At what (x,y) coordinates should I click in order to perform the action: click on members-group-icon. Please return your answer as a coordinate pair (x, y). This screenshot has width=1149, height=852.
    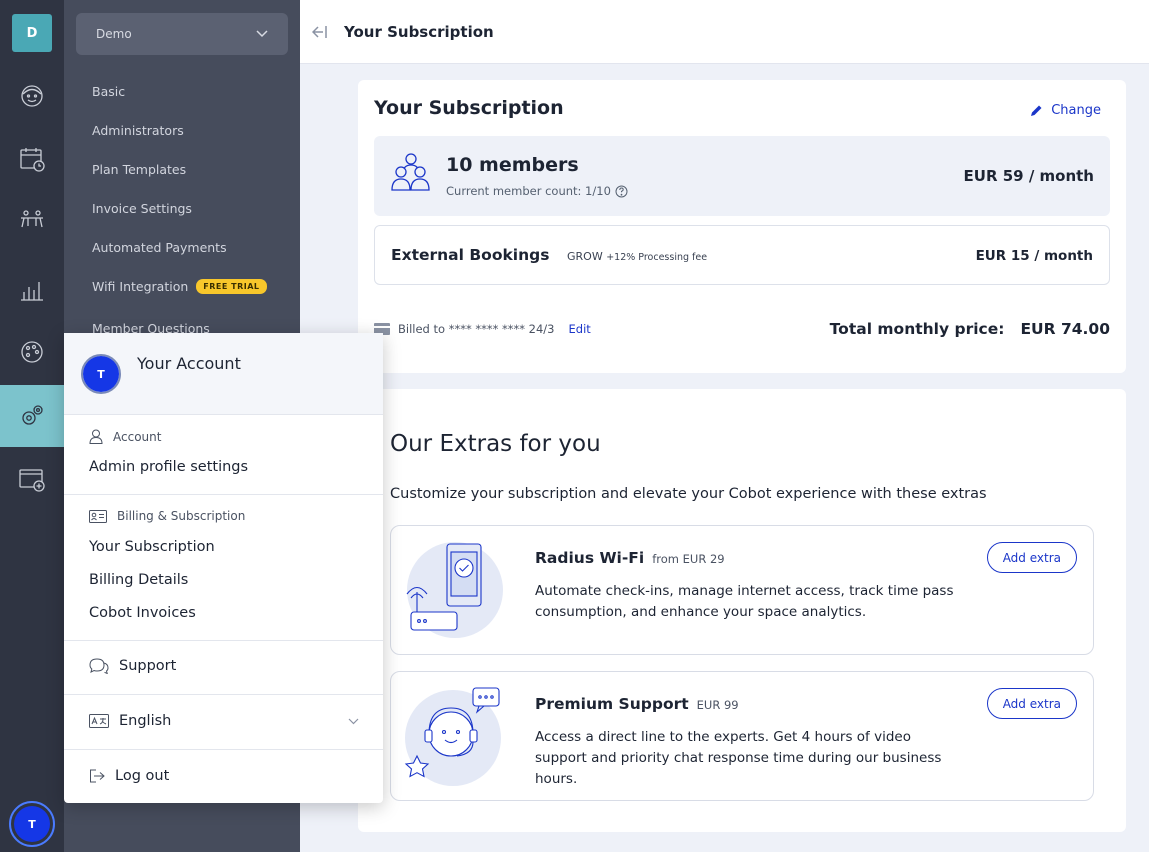
    Looking at the image, I should click on (410, 172).